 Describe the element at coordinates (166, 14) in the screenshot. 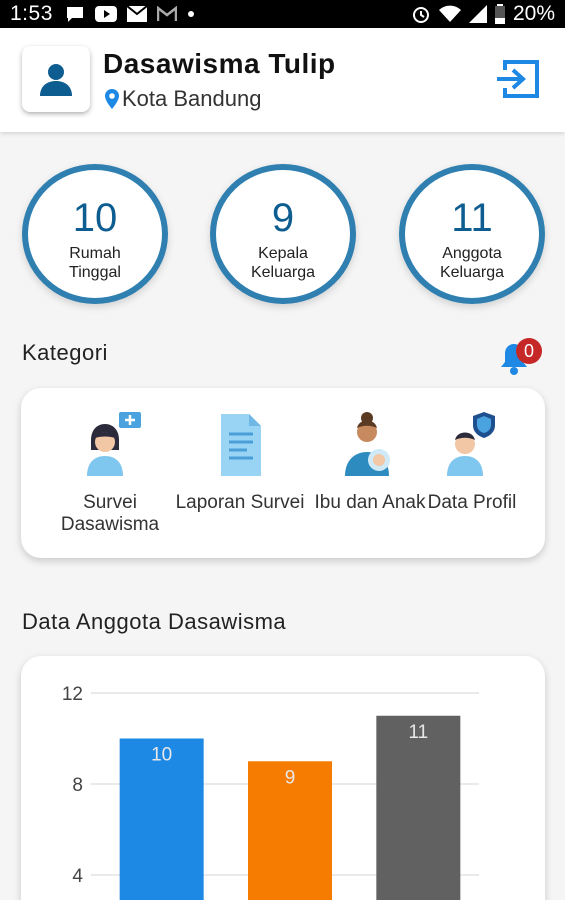

I see `gmail-icon` at that location.